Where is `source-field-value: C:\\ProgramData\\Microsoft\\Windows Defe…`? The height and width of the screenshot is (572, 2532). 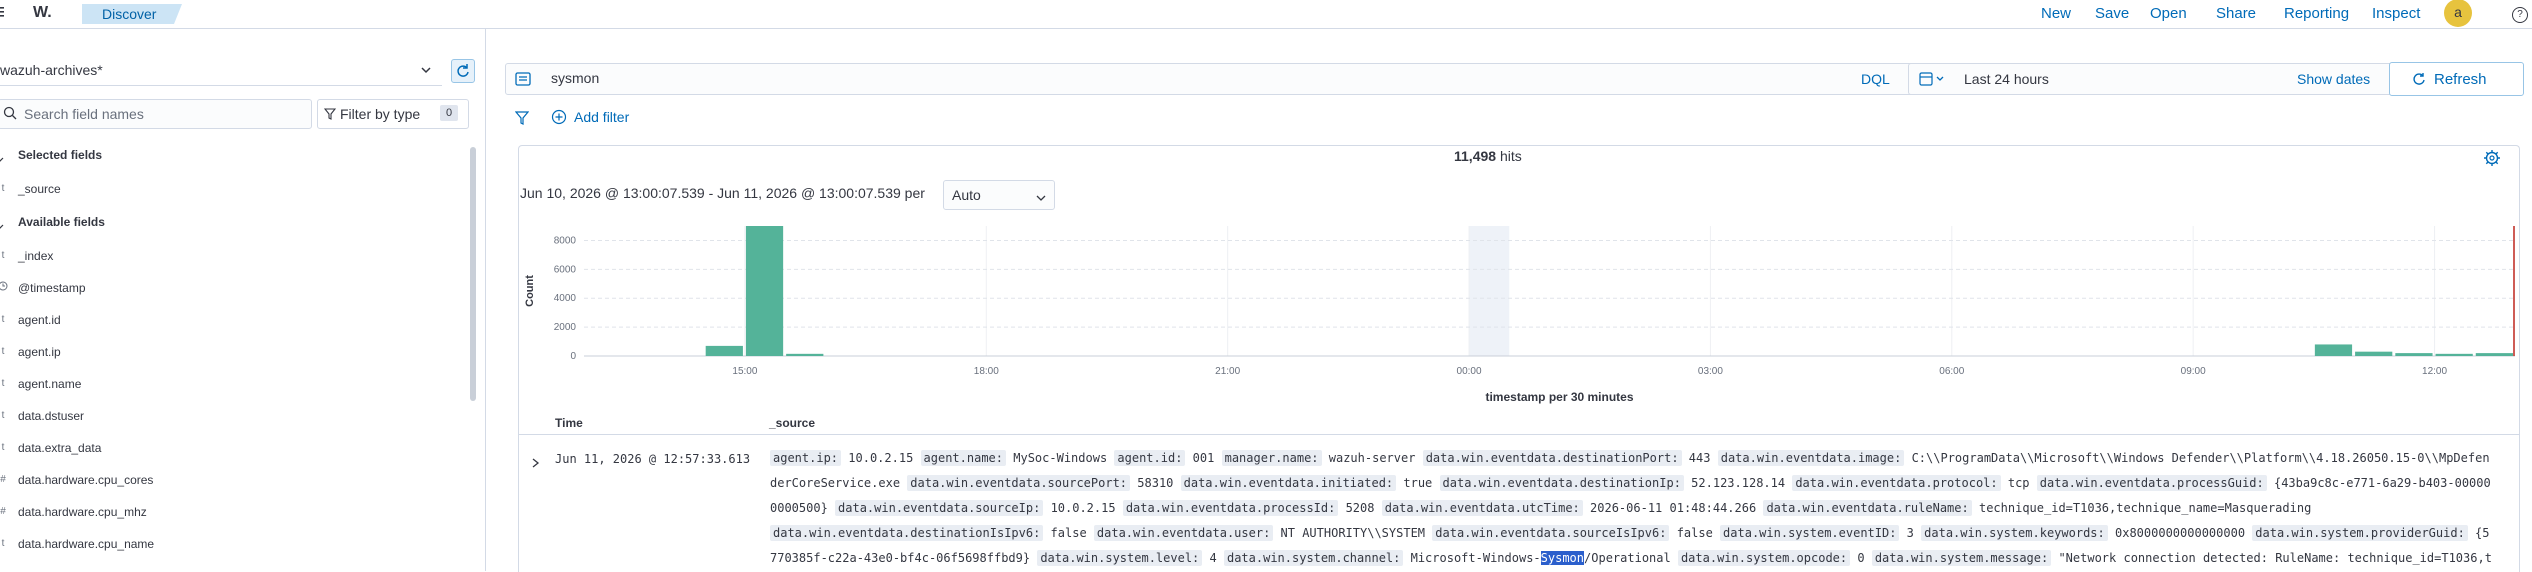
source-field-value: C:\\ProgramData\\Microsoft\\Windows Defe… is located at coordinates (2200, 458).